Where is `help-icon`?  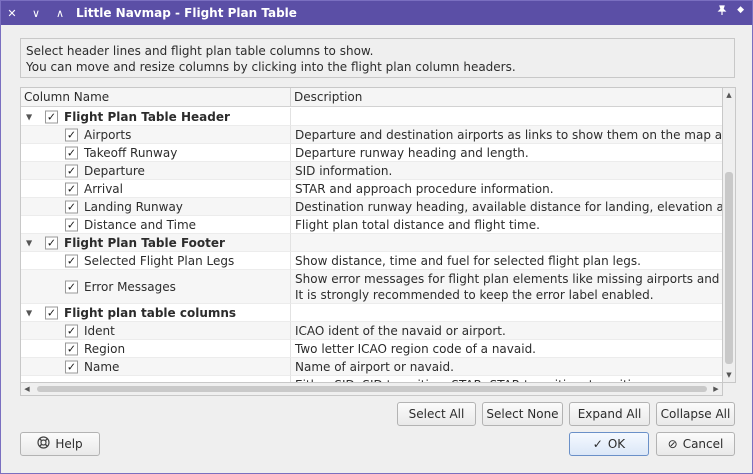
help-icon is located at coordinates (43, 444).